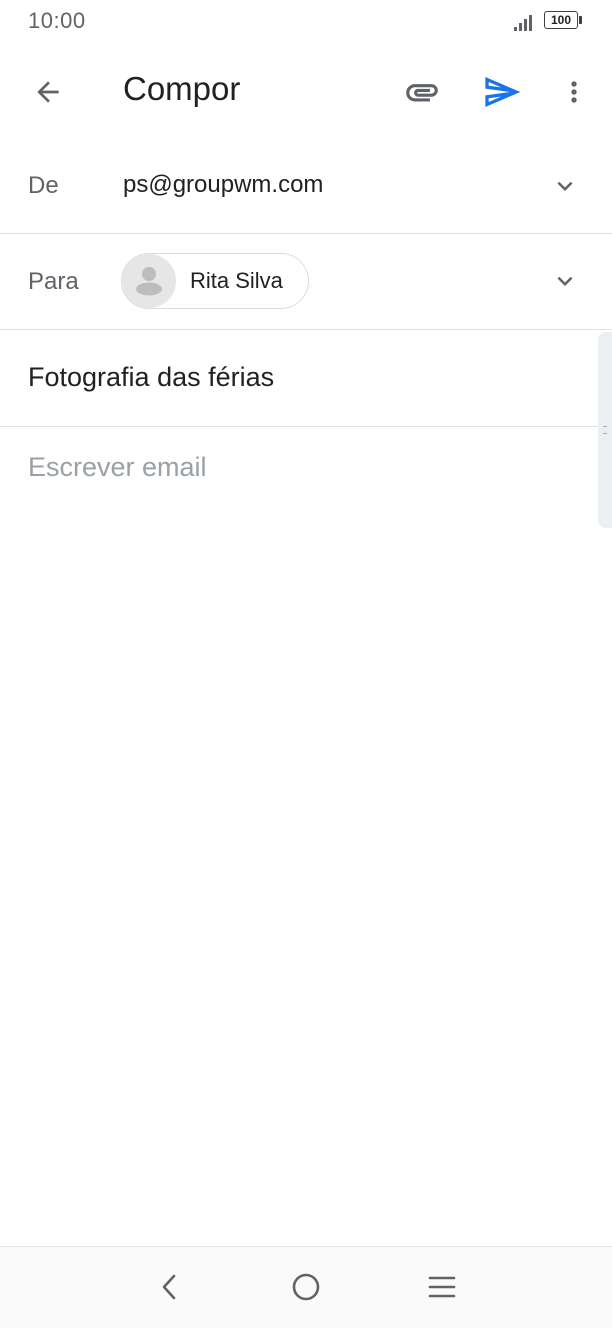  I want to click on from-label: De, so click(43, 185).